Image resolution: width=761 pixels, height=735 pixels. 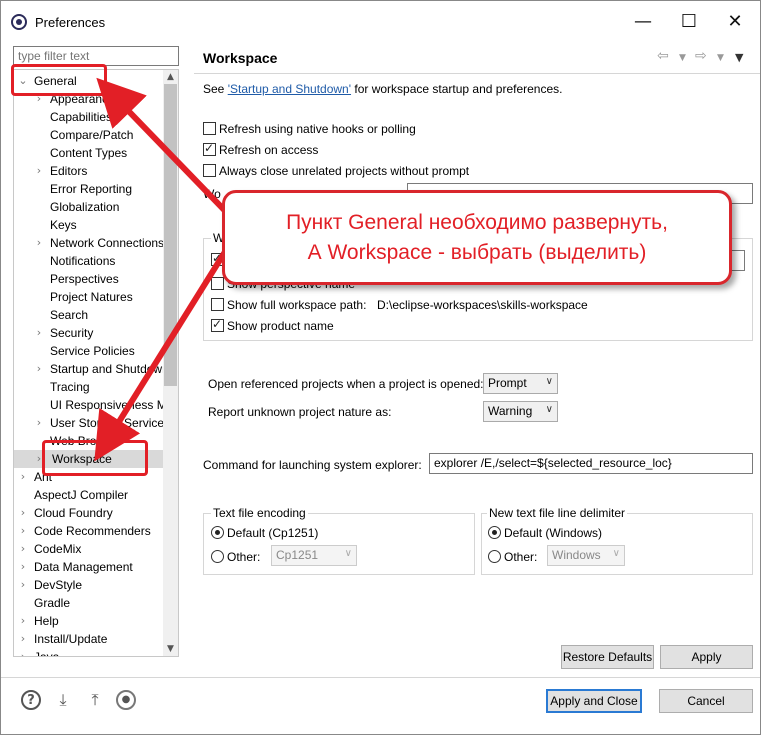 I want to click on show-full-path-checkbox, so click(x=217, y=304).